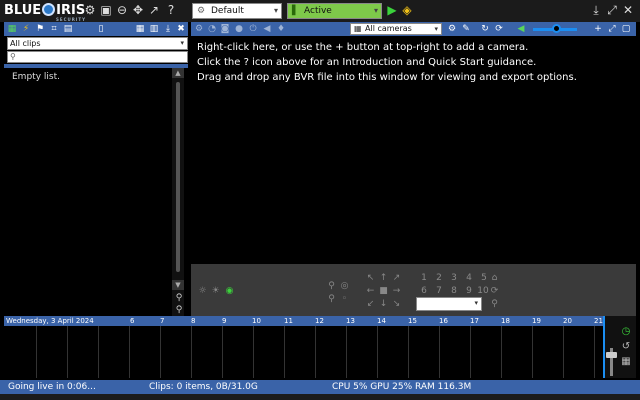 The height and width of the screenshot is (400, 640). Describe the element at coordinates (604, 347) in the screenshot. I see `timeline-now-marker` at that location.